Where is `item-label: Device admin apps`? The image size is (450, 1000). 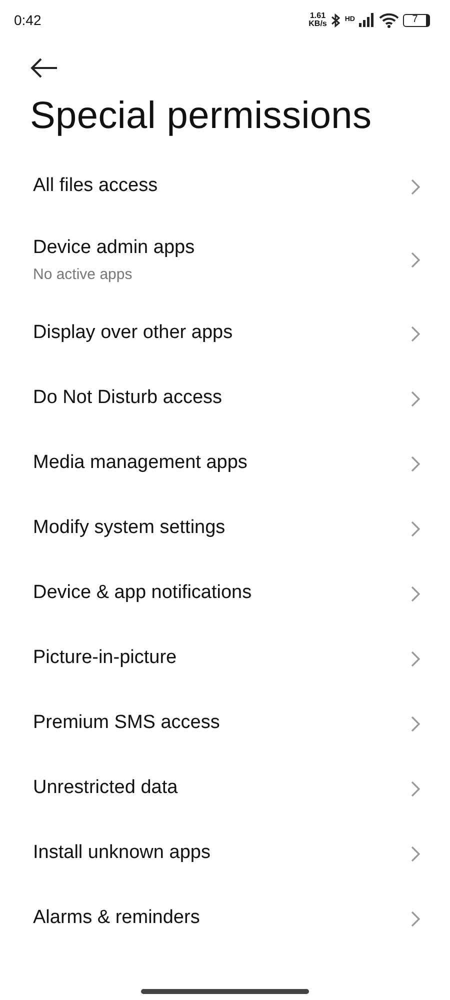
item-label: Device admin apps is located at coordinates (114, 248).